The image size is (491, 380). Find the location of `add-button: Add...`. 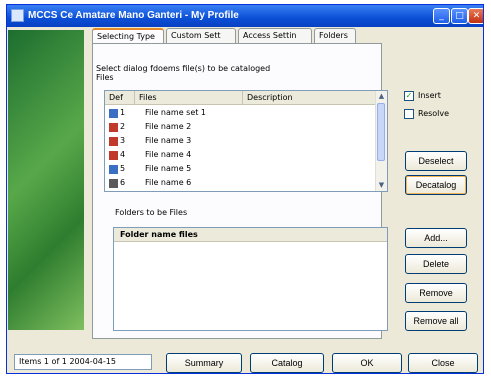

add-button: Add... is located at coordinates (436, 238).